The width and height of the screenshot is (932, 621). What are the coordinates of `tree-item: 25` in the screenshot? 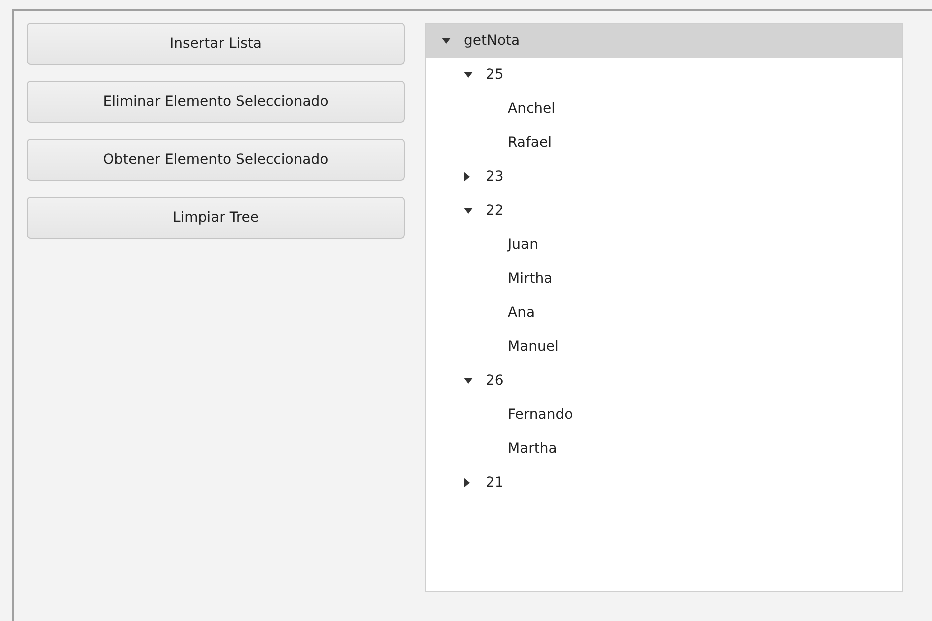 It's located at (664, 75).